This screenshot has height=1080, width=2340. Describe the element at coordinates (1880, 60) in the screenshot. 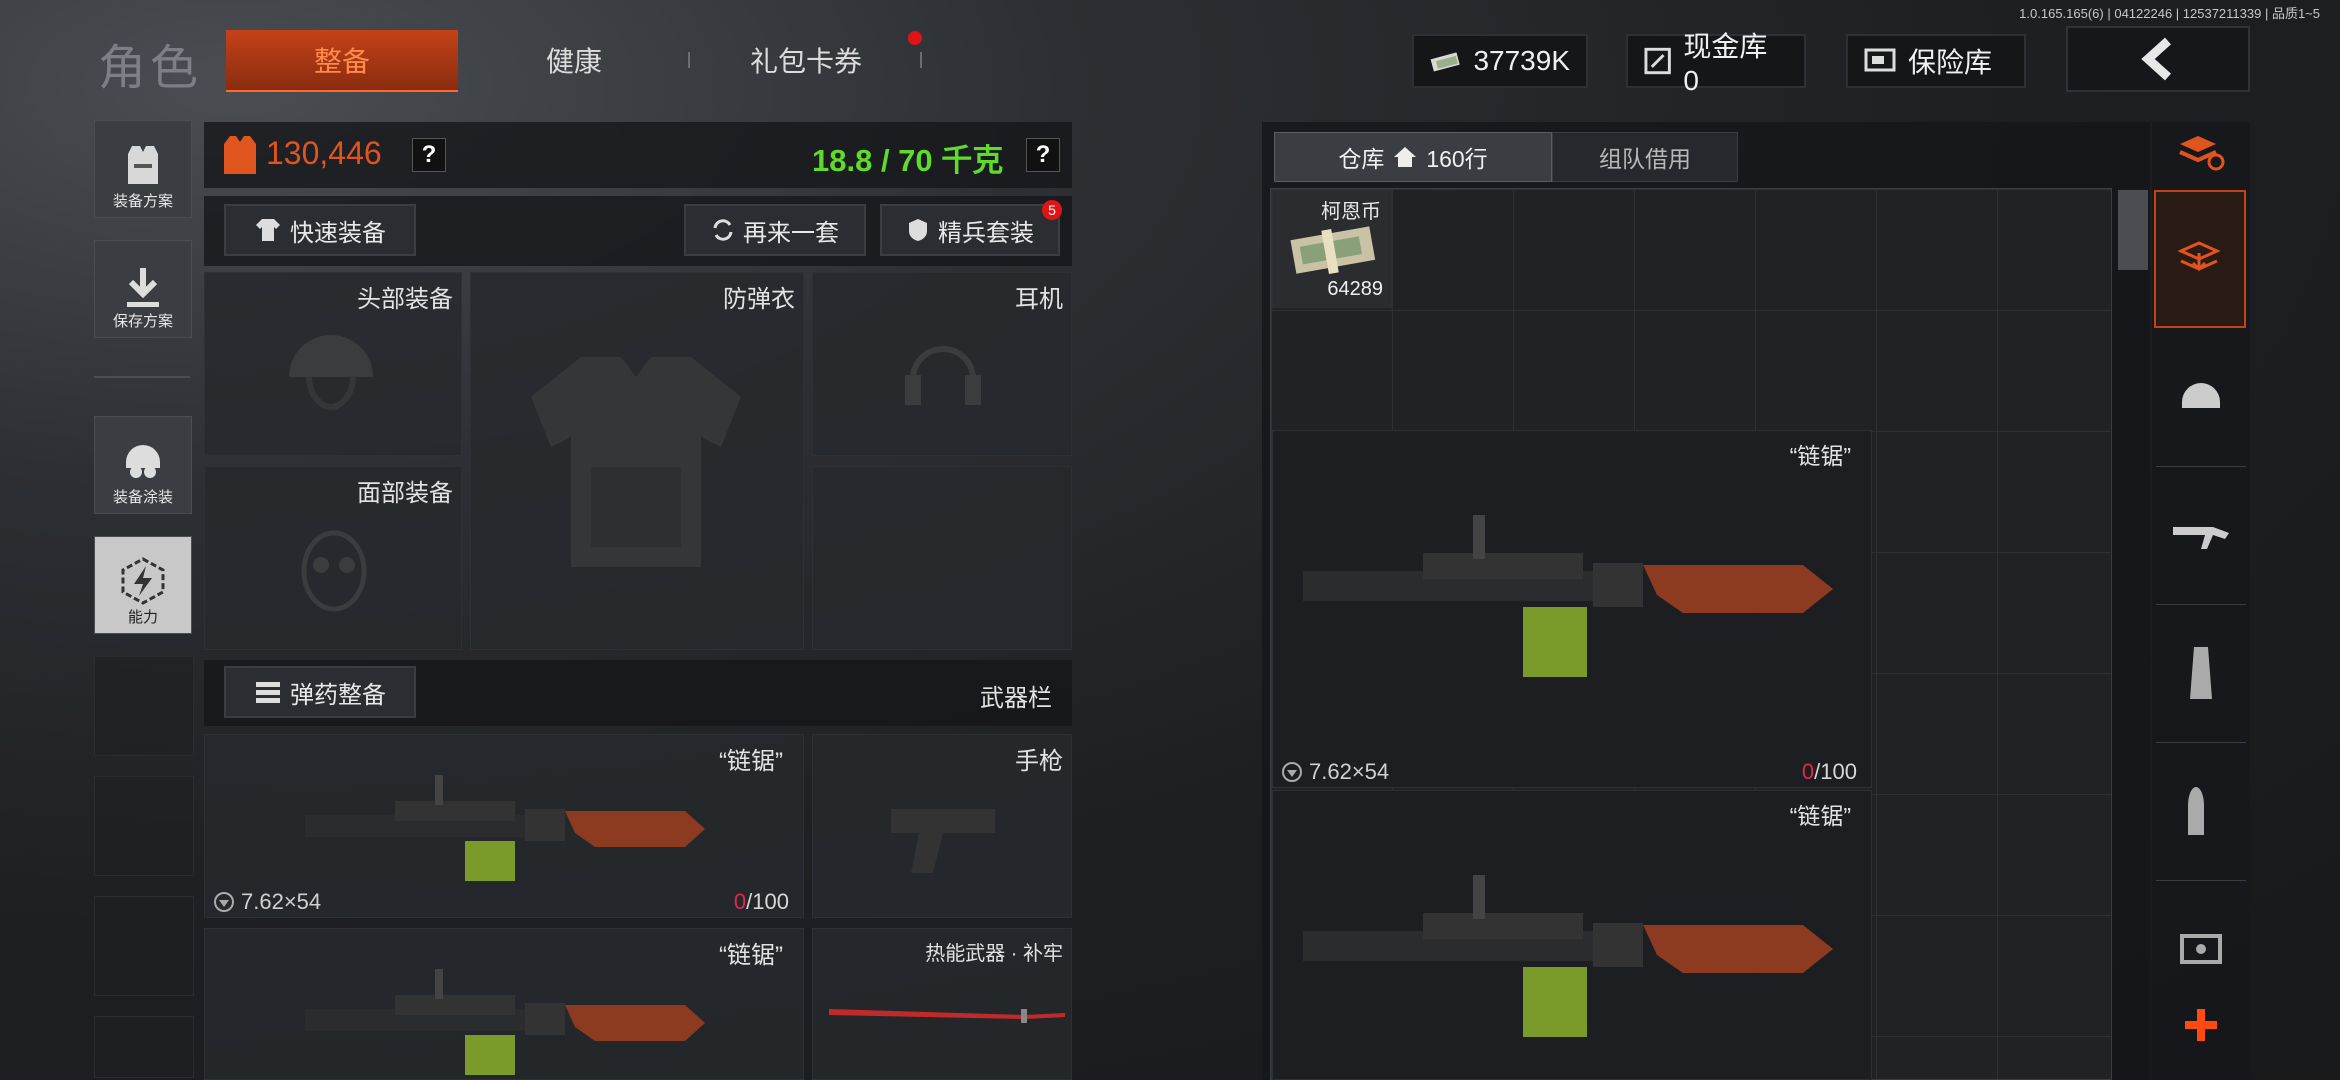

I see `safe-icon` at that location.